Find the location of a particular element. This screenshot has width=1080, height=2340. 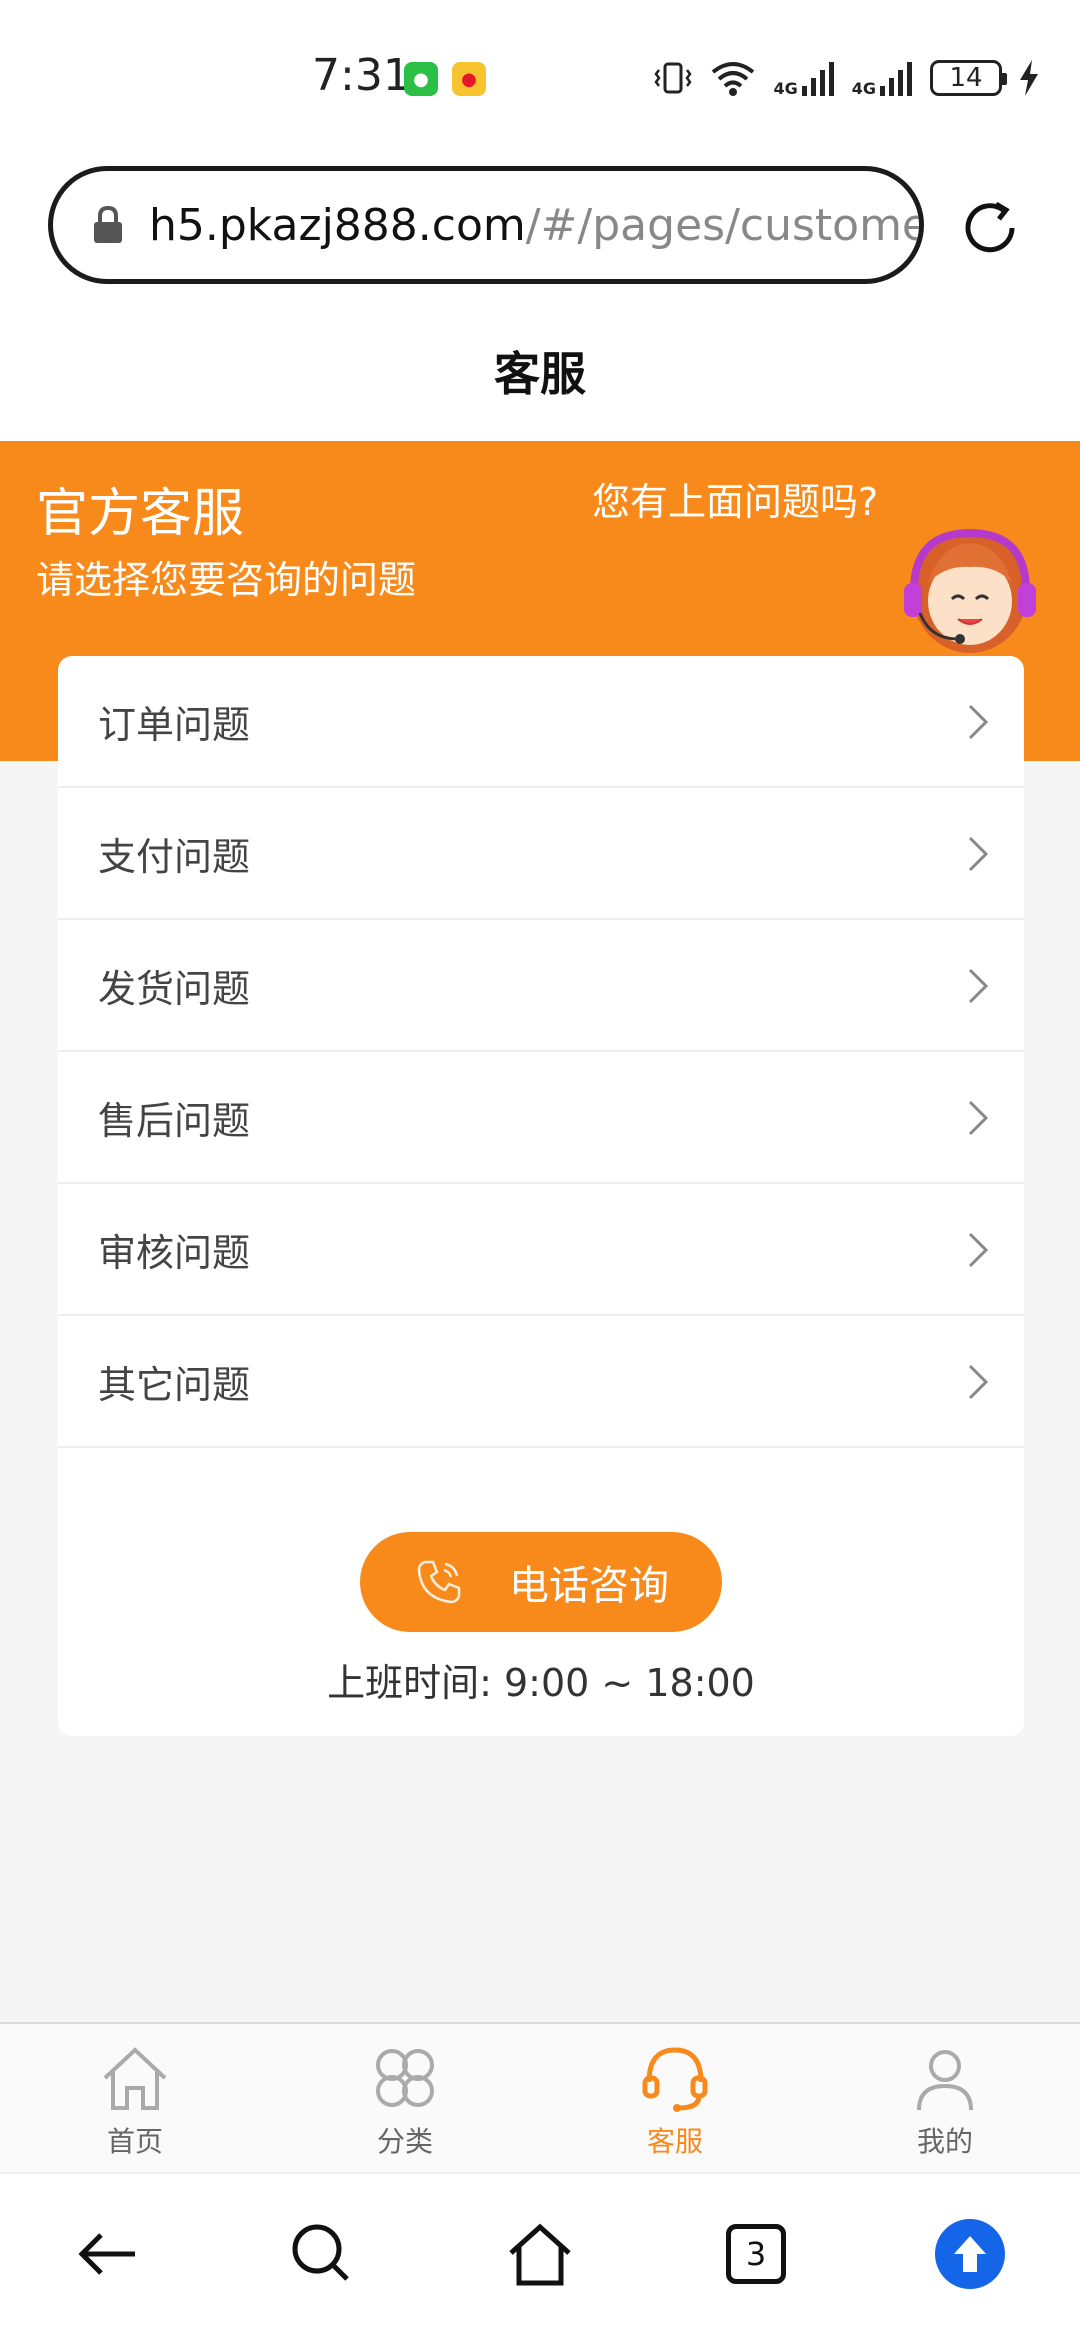

bottom-tab-bar: 首页 分类 客服 我的 is located at coordinates (540, 2097).